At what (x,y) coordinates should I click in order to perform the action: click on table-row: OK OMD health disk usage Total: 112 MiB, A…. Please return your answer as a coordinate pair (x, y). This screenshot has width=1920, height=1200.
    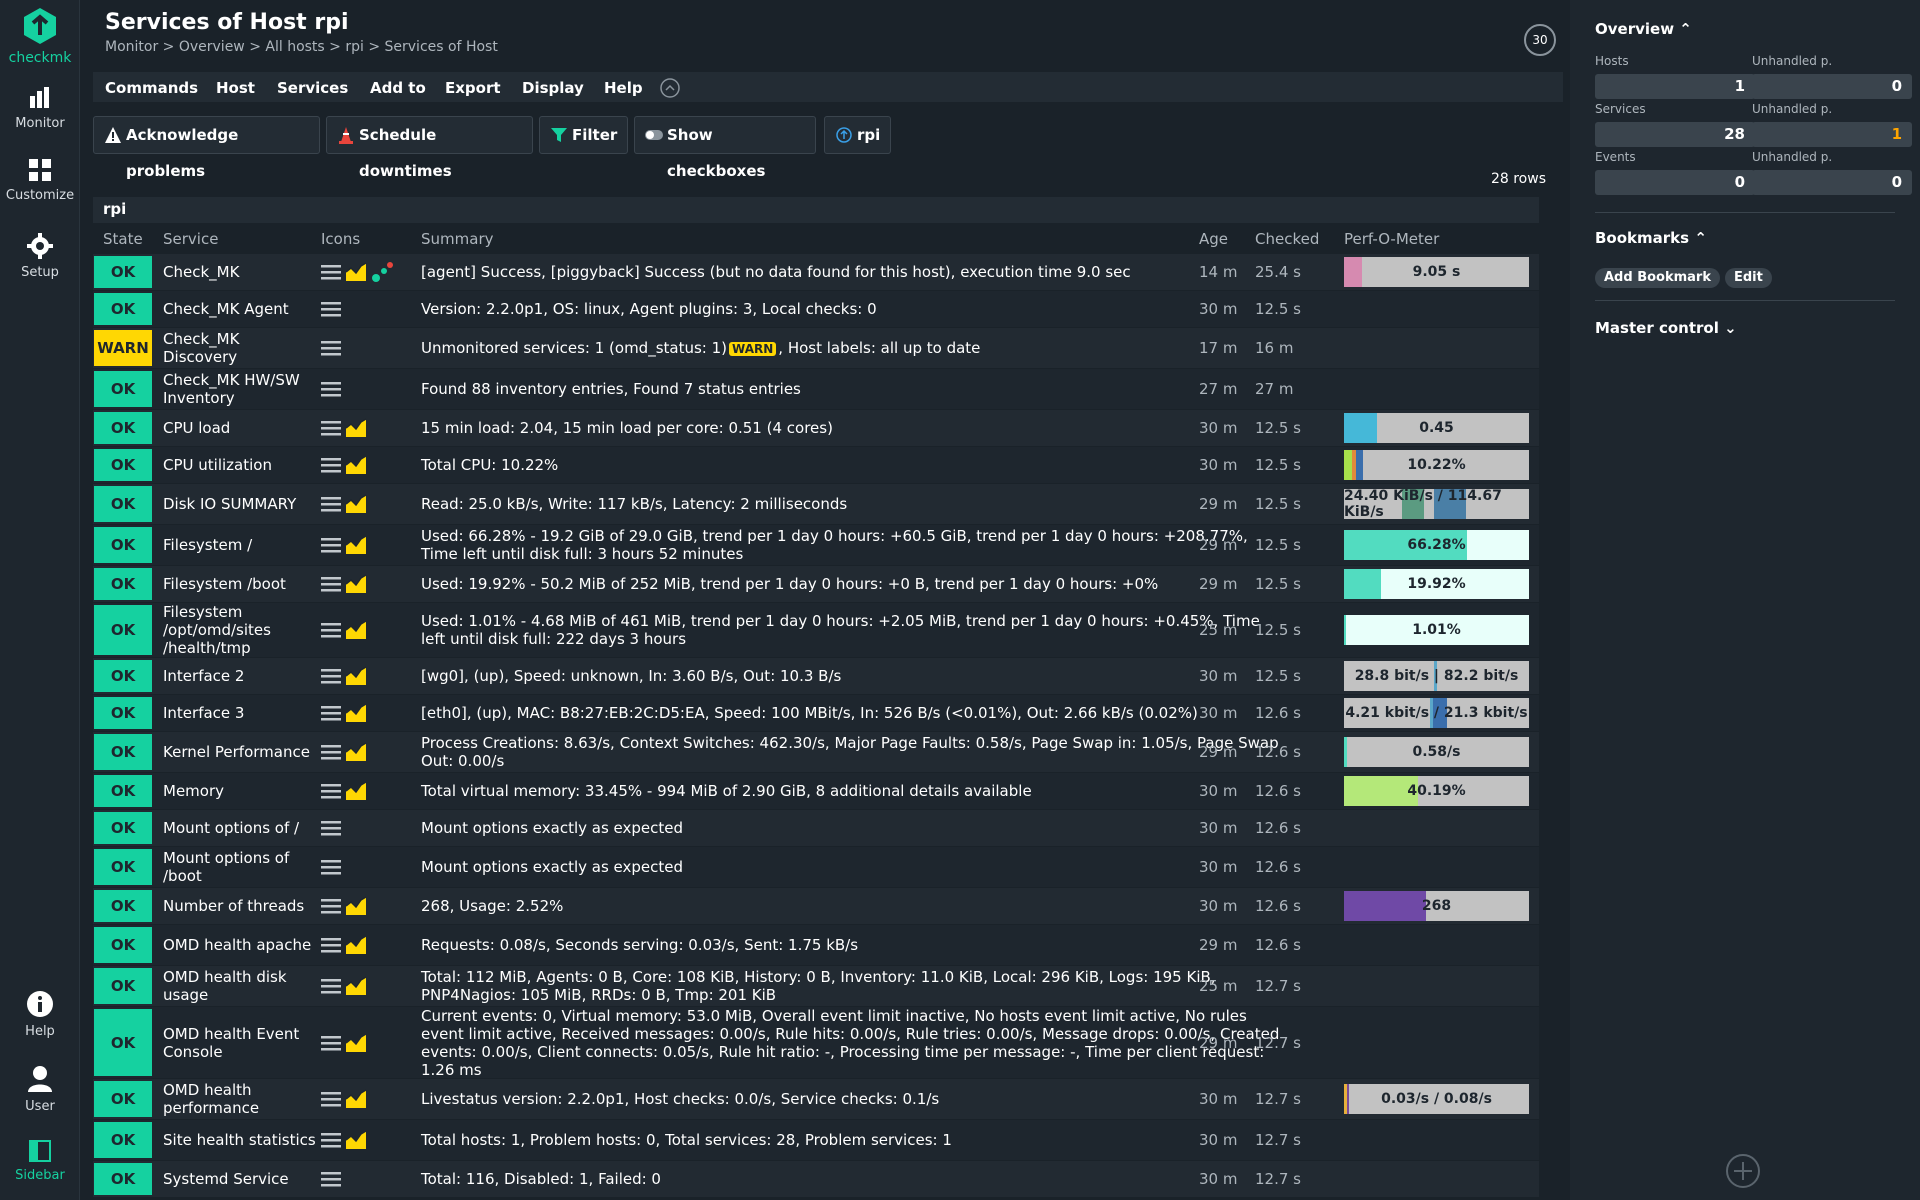
    Looking at the image, I should click on (816, 985).